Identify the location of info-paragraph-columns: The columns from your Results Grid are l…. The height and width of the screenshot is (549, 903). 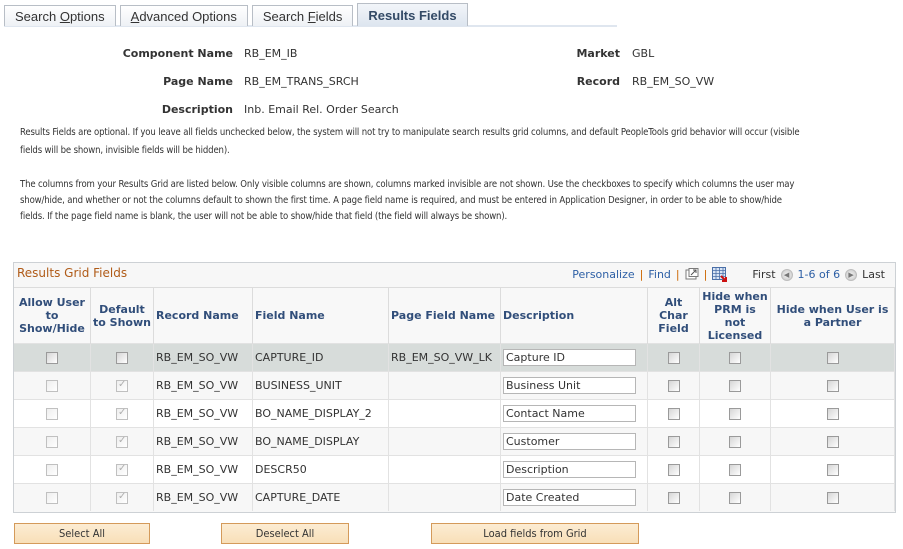
(407, 200).